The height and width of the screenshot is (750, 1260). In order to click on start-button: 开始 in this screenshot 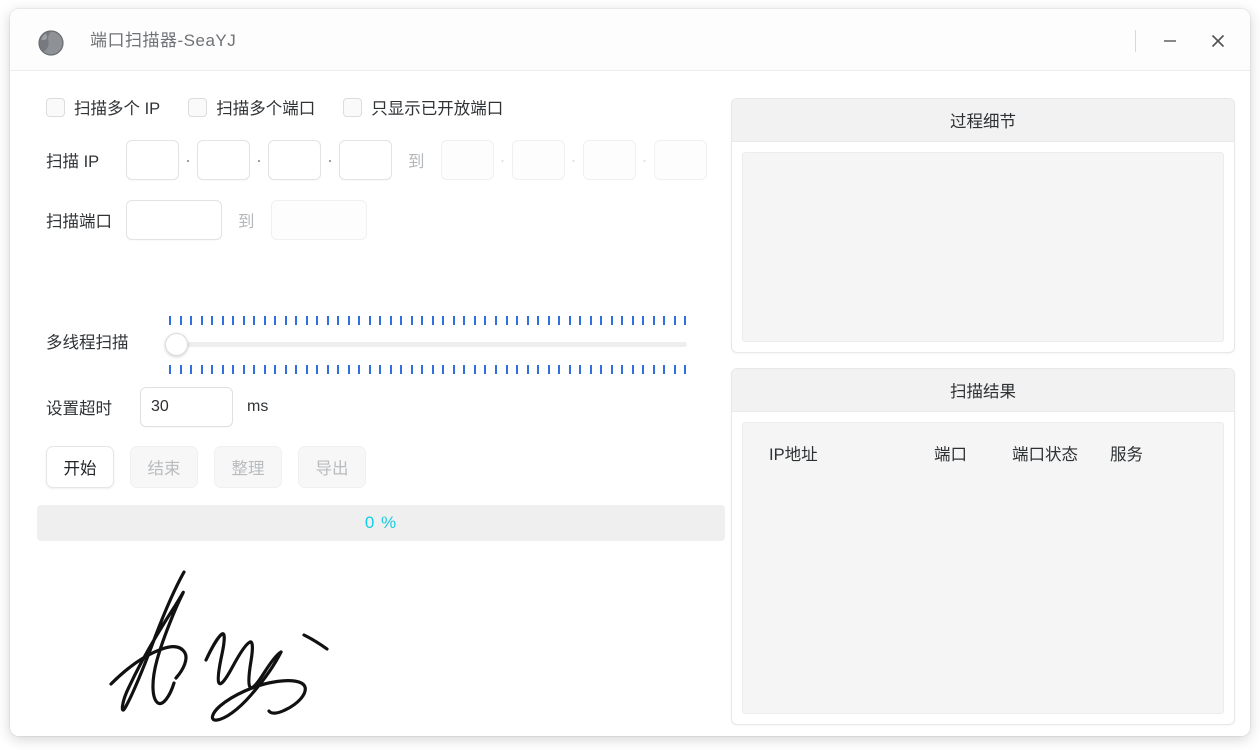, I will do `click(80, 467)`.